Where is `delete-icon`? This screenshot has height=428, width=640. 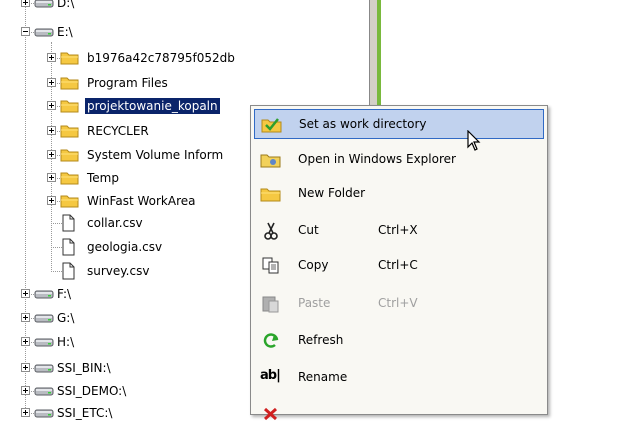
delete-icon is located at coordinates (271, 413).